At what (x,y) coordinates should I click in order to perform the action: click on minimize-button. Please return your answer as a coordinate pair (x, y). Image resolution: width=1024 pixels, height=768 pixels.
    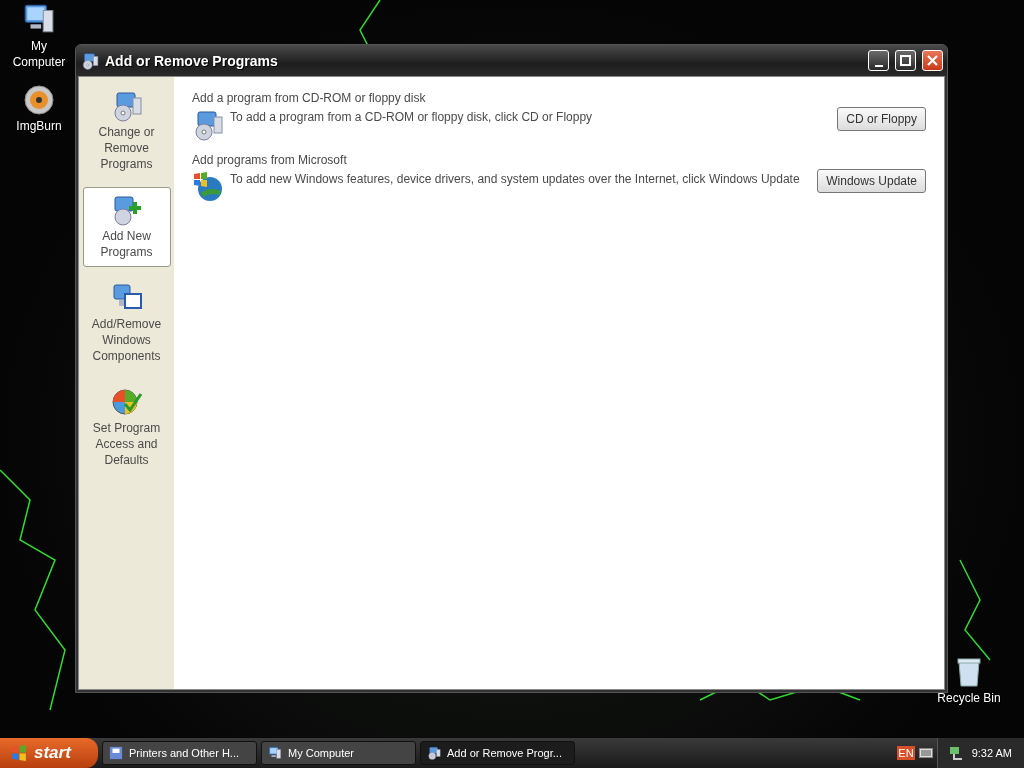
    Looking at the image, I should click on (878, 60).